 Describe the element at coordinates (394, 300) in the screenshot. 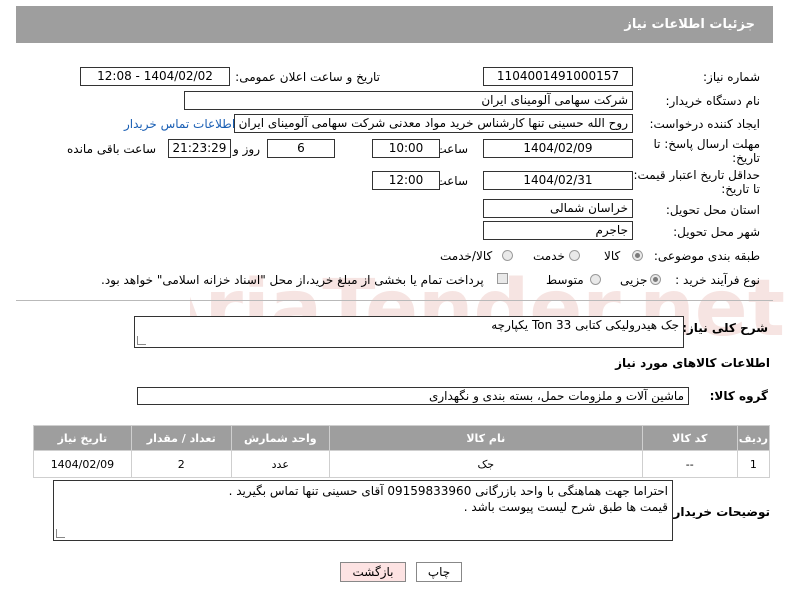

I see `section-divider` at that location.